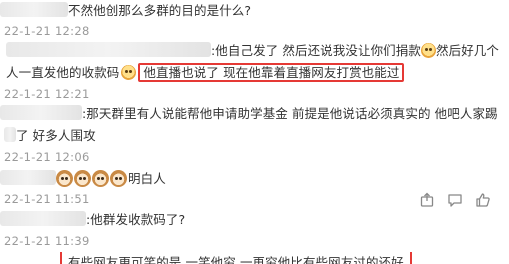 The image size is (509, 264). I want to click on comment-6-partial: 有些网友更可笑的是 一笑他穷 一再穷他比有些网友过的还好, so click(254, 258).